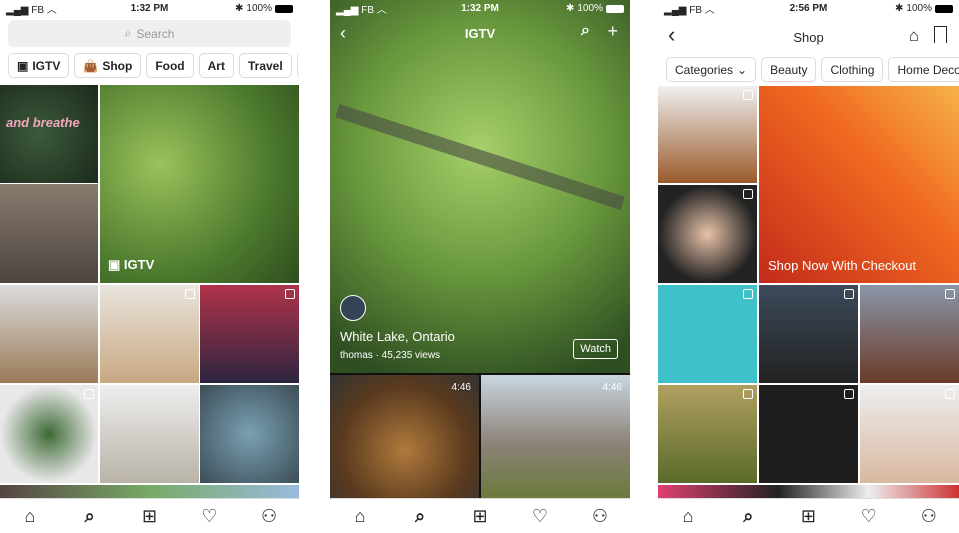 This screenshot has height=533, width=959. Describe the element at coordinates (216, 65) in the screenshot. I see `chip-art: Art` at that location.